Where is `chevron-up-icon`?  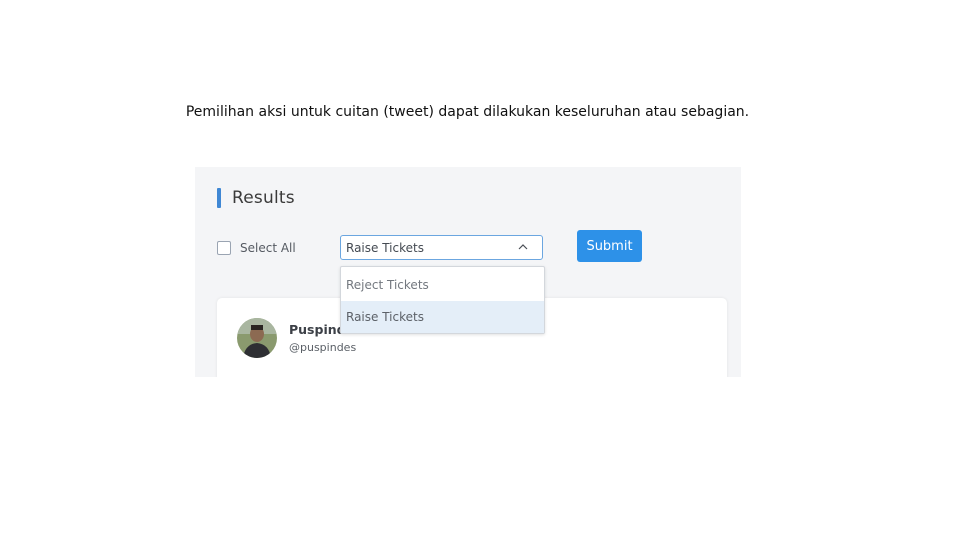
chevron-up-icon is located at coordinates (523, 247).